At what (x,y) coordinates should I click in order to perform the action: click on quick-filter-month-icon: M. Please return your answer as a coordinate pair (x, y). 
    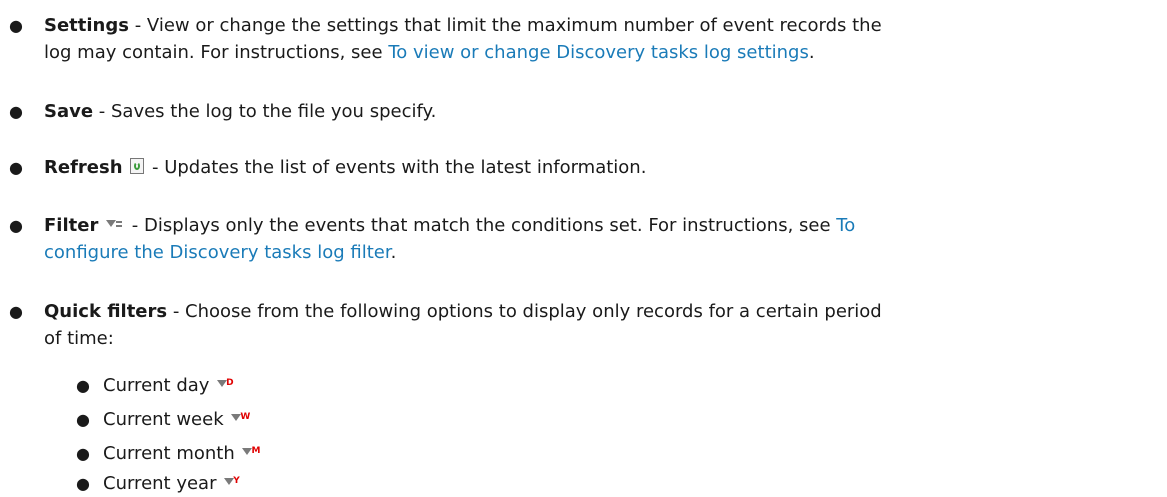
    Looking at the image, I should click on (251, 452).